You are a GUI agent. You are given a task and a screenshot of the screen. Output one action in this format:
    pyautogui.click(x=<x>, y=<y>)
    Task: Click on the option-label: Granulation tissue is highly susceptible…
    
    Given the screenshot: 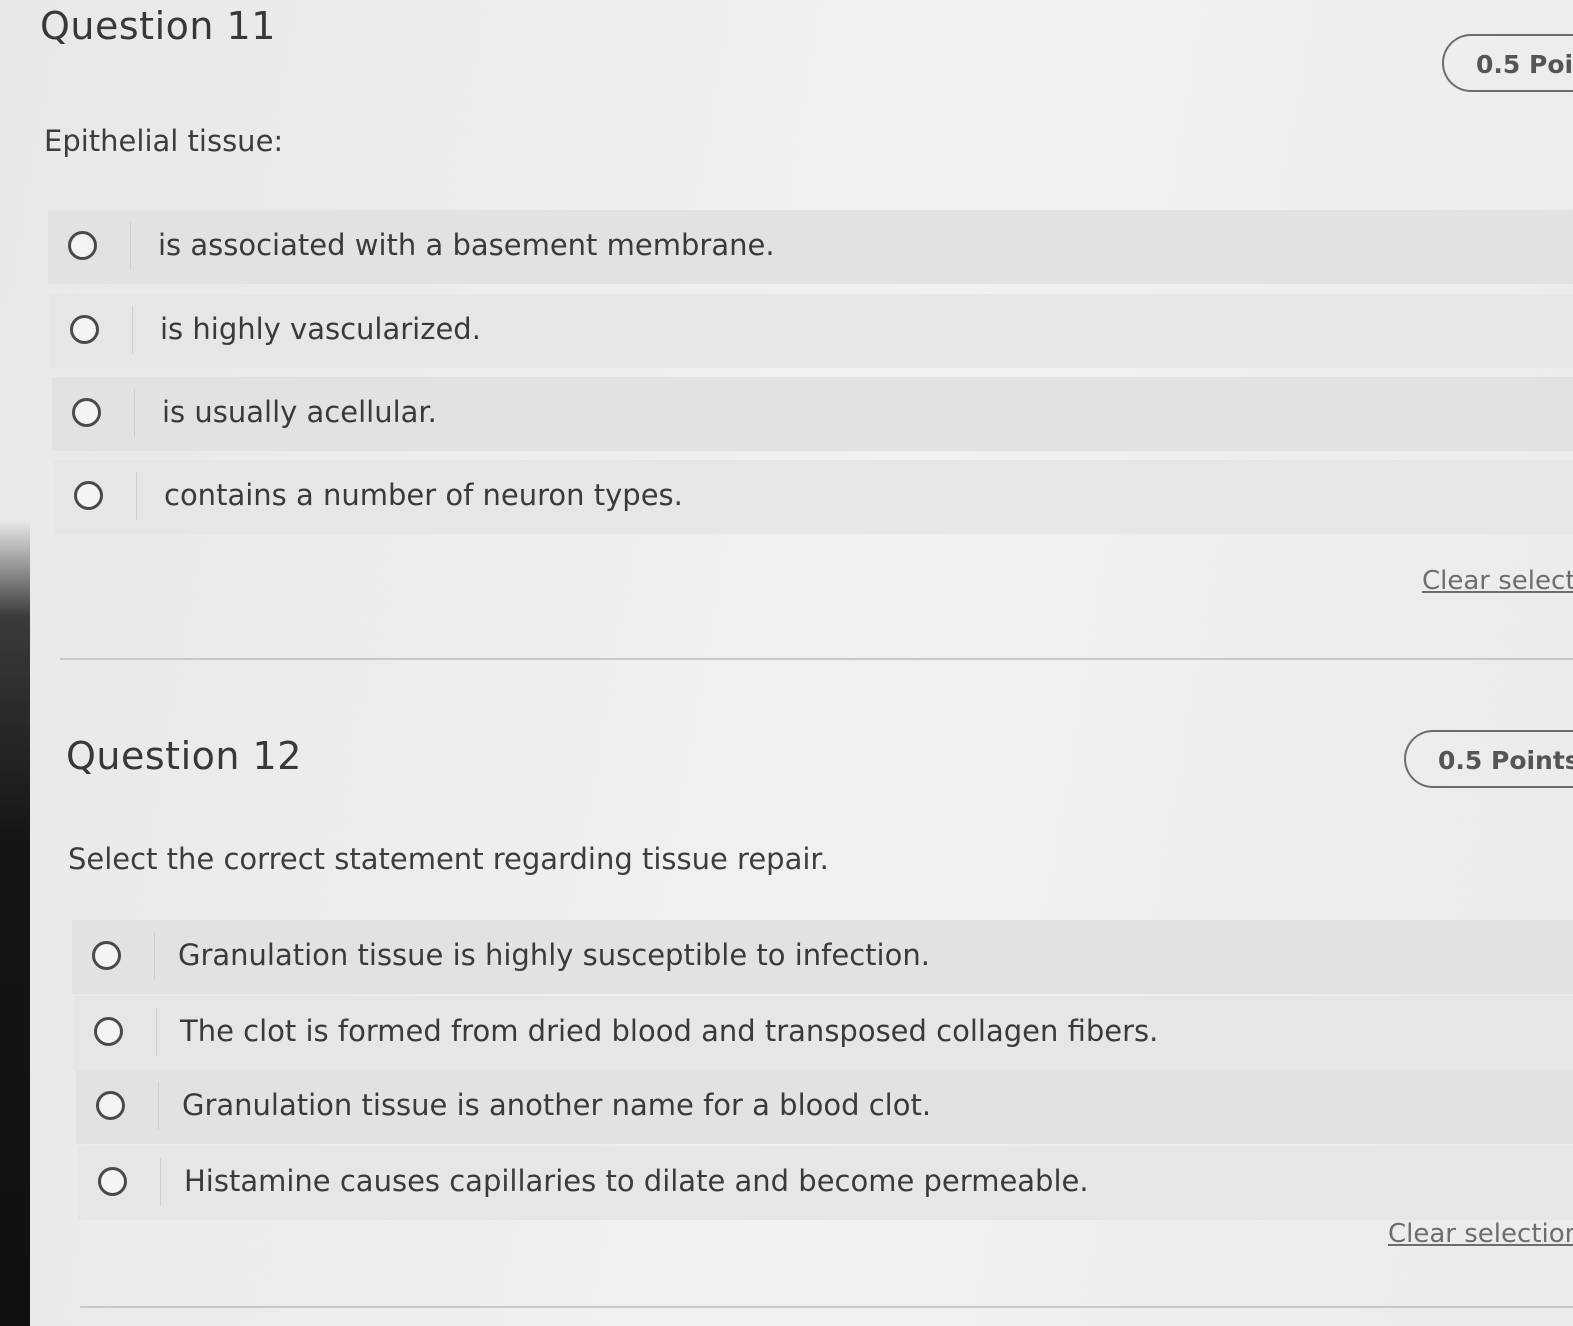 What is the action you would take?
    pyautogui.click(x=554, y=955)
    